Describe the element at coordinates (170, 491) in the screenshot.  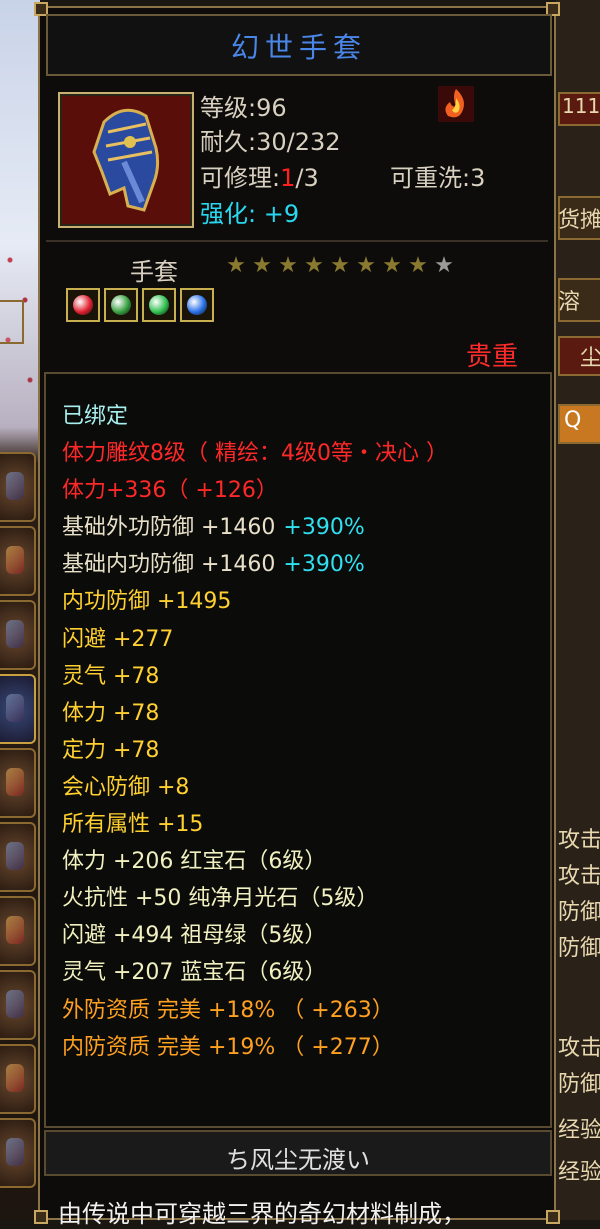
I see `attribute-text: 体力+336（ +126）` at that location.